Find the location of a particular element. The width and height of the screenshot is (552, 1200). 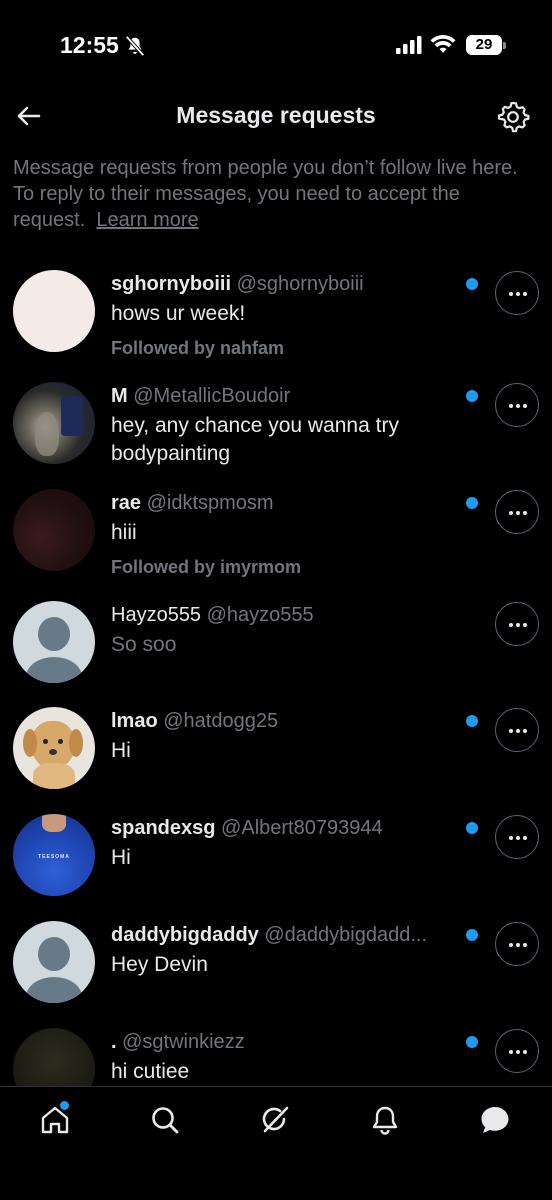

display-name: . is located at coordinates (114, 1042).